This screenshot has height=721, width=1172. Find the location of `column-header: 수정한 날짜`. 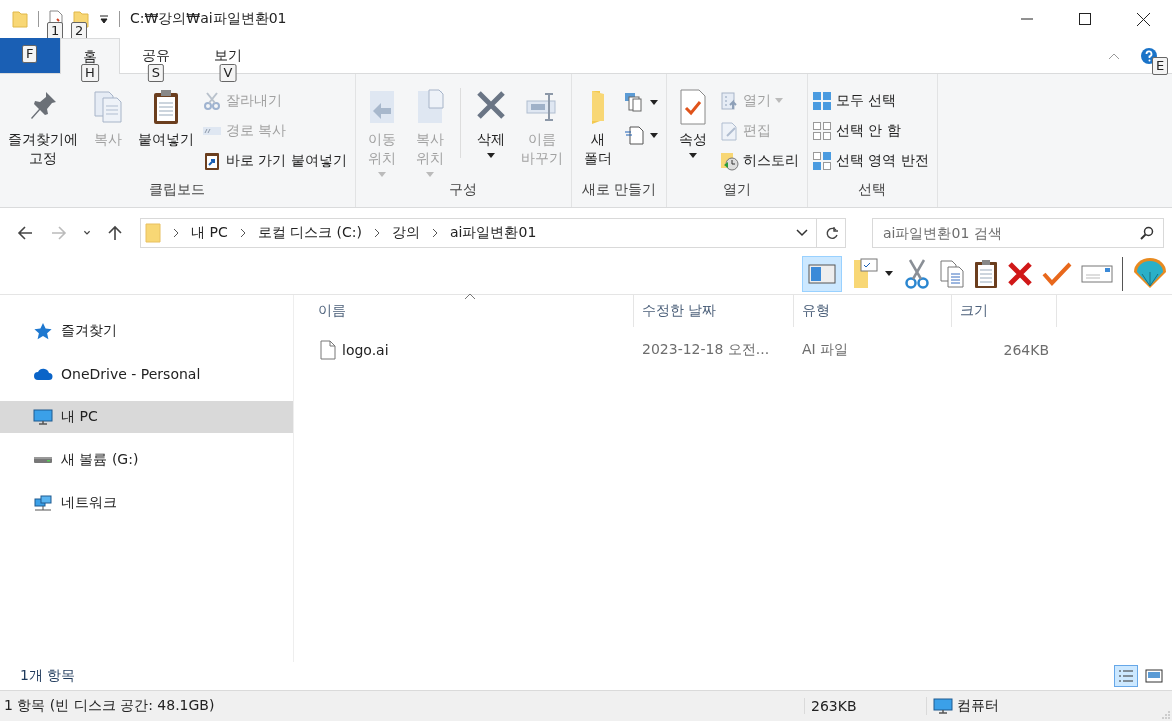

column-header: 수정한 날짜 is located at coordinates (714, 311).